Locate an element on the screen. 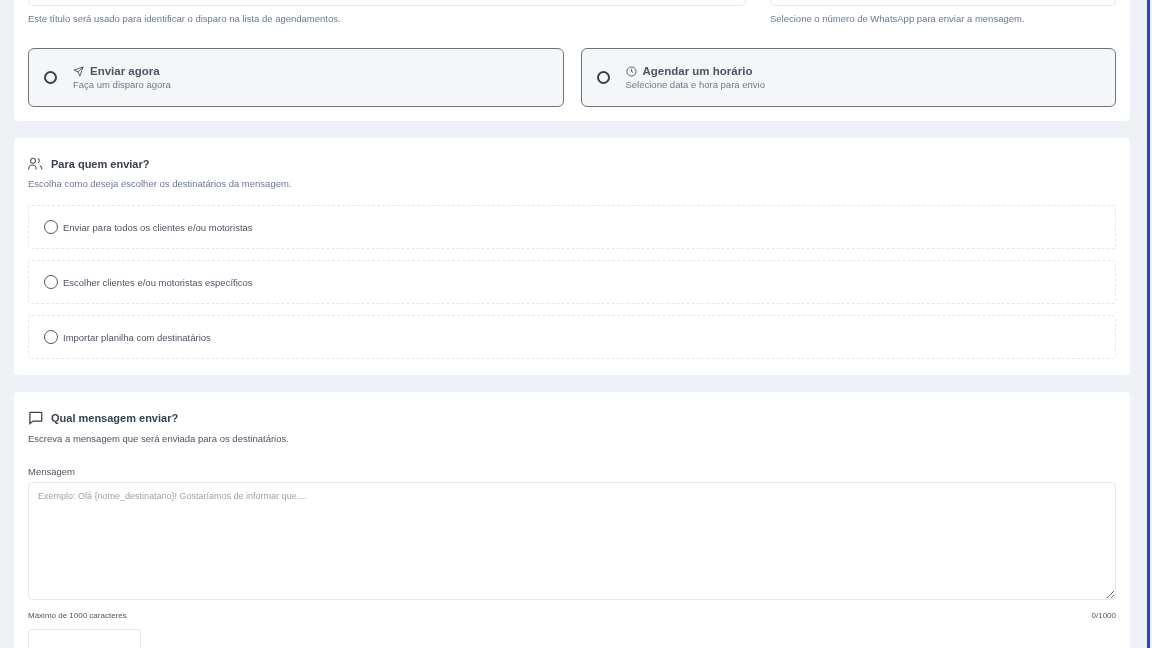  recipient-option: Escolher clientes e/ou motoristas específicos is located at coordinates (572, 282).